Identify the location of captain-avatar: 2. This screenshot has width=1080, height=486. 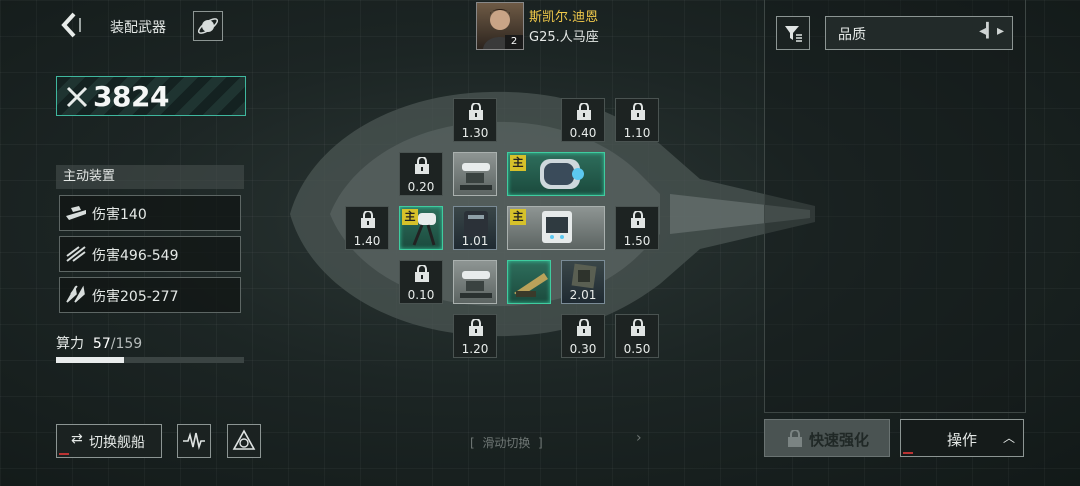
(500, 26).